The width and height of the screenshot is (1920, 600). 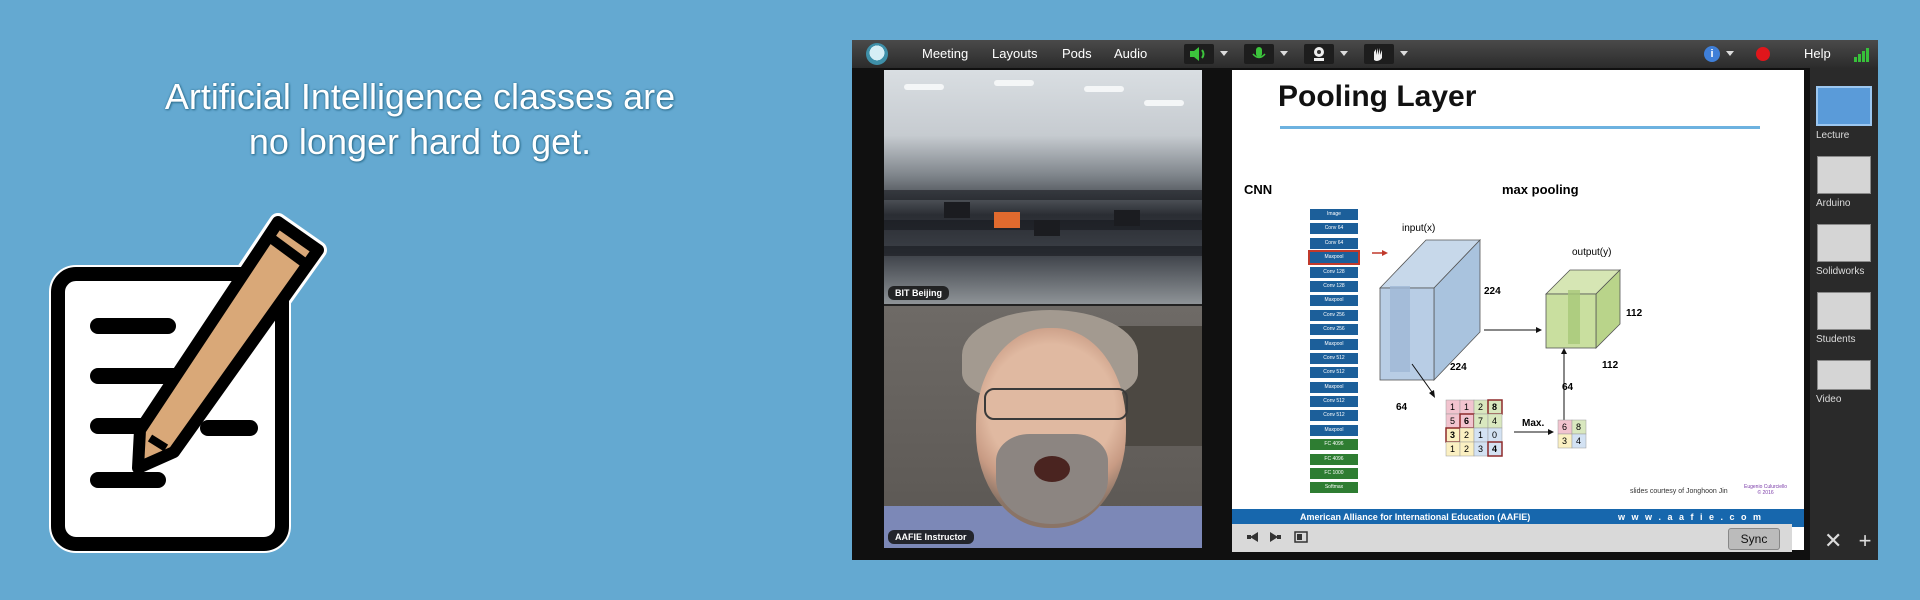 I want to click on camera-button, so click(x=1319, y=54).